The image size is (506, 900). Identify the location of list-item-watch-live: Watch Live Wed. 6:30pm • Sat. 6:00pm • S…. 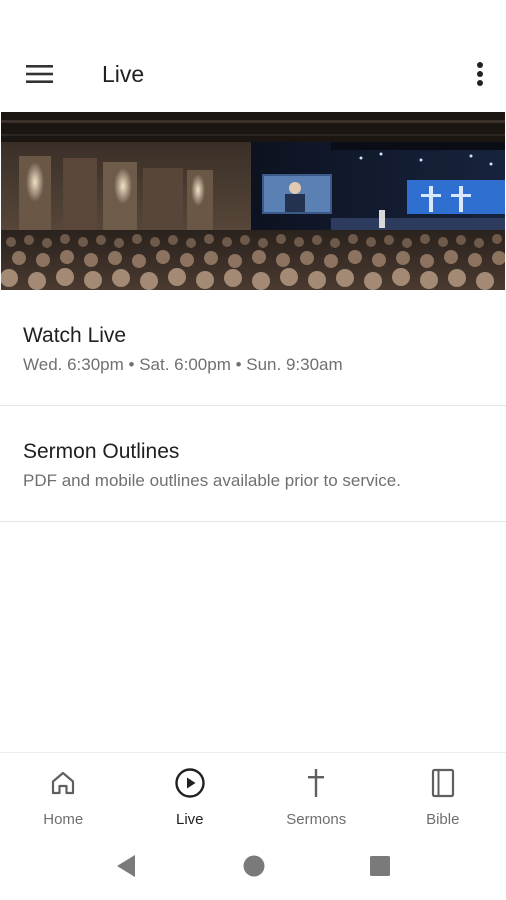
(253, 348).